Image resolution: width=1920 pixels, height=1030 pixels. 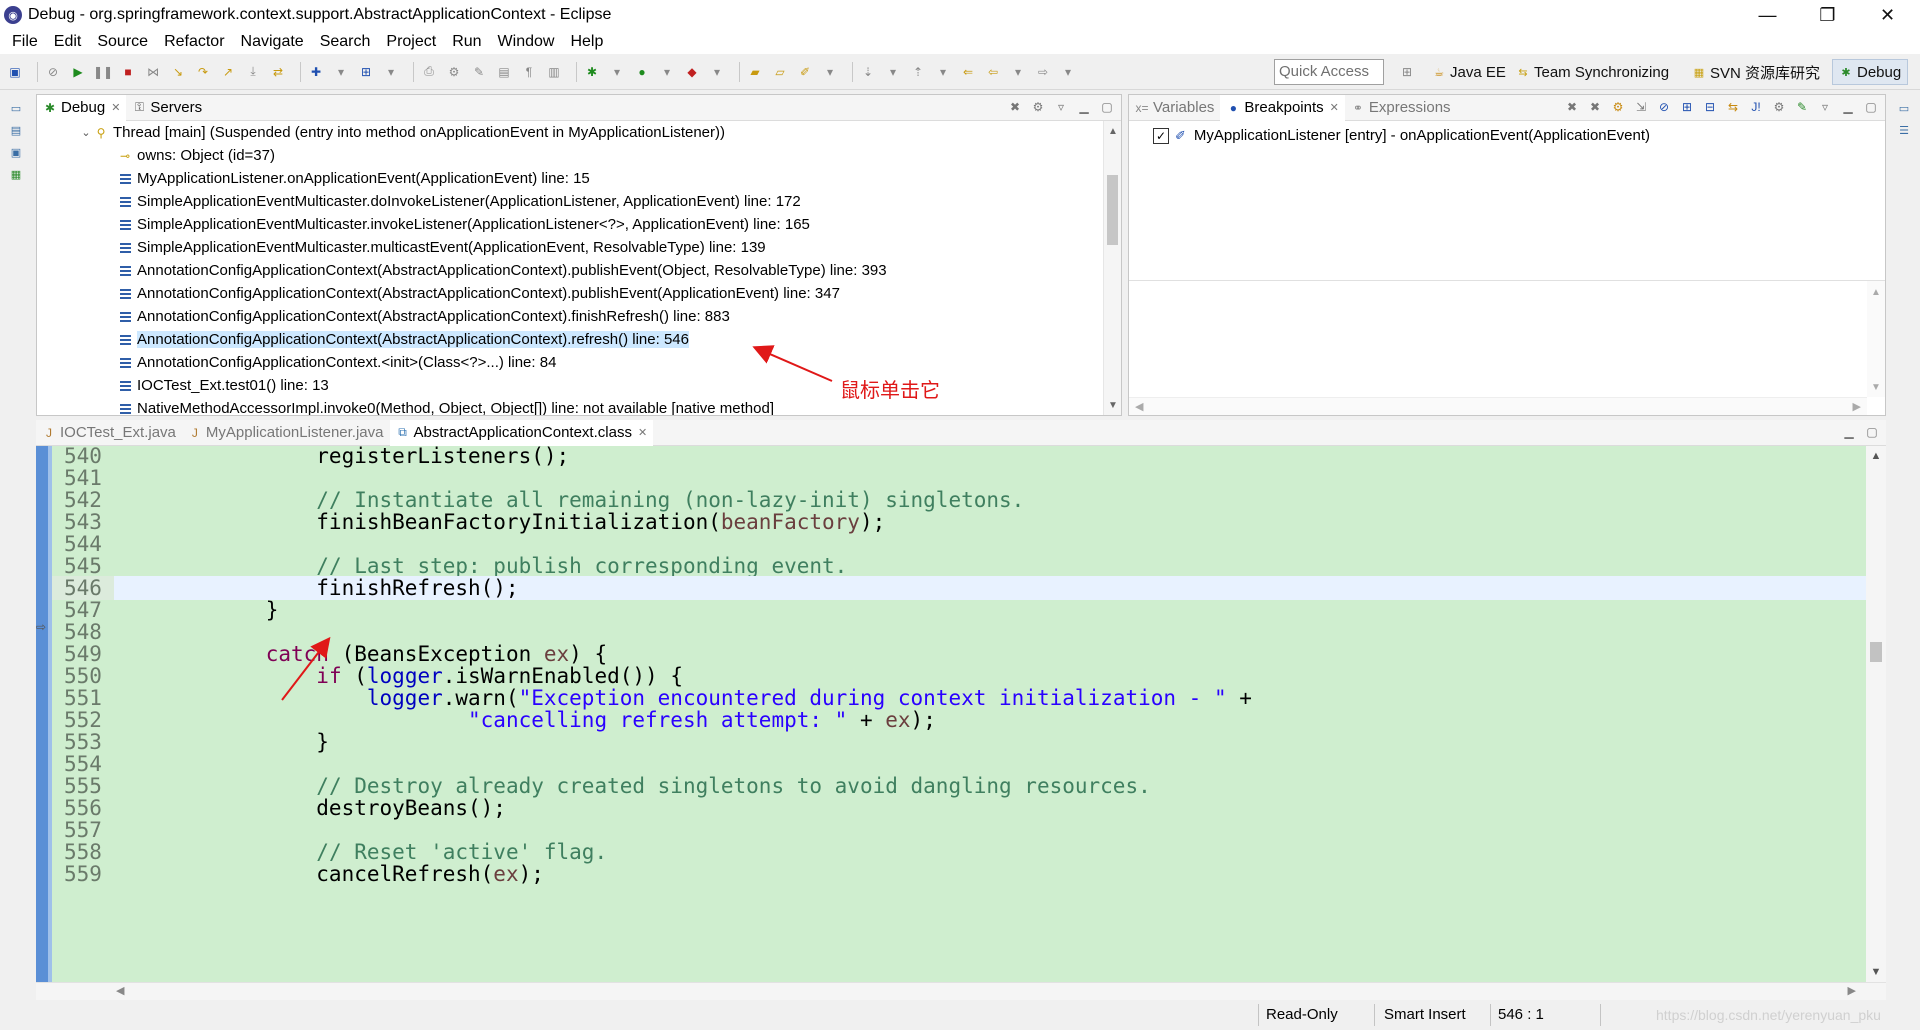 I want to click on tab-servers: ⚿ Servers, so click(x=167, y=108).